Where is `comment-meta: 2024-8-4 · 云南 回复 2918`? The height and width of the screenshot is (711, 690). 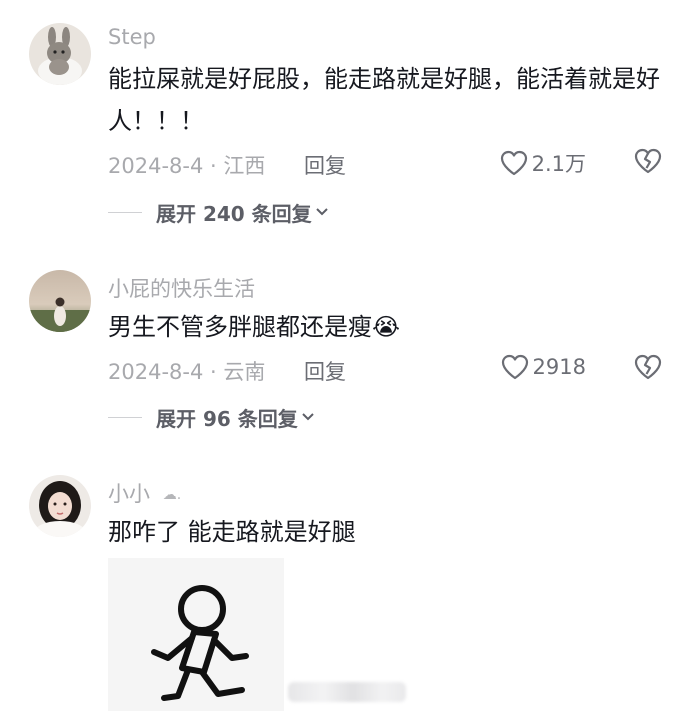 comment-meta: 2024-8-4 · 云南 回复 2918 is located at coordinates (385, 372).